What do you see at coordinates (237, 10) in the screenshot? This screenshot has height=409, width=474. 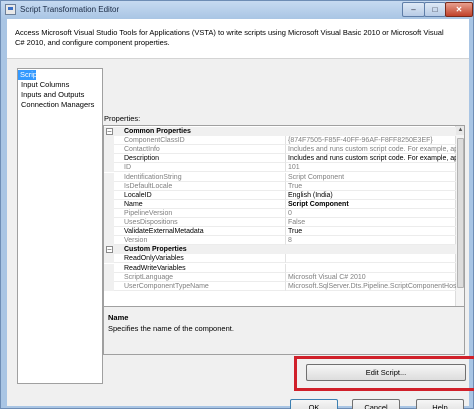 I see `title-bar: Script Transformation Editor – □ ✕` at bounding box center [237, 10].